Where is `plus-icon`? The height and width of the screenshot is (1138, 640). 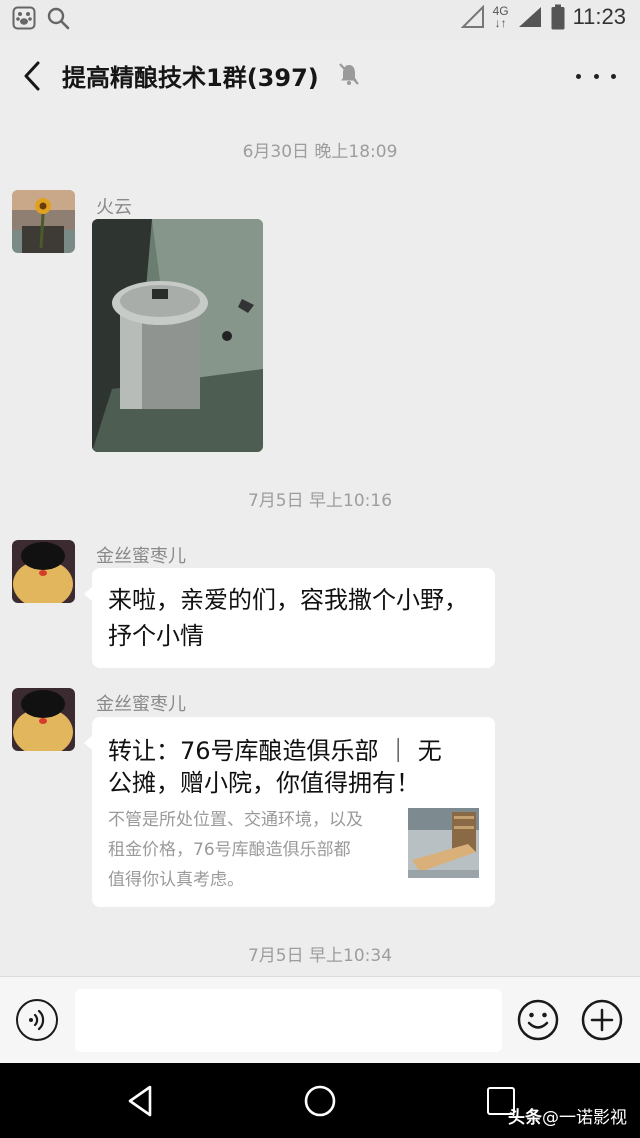 plus-icon is located at coordinates (602, 1020).